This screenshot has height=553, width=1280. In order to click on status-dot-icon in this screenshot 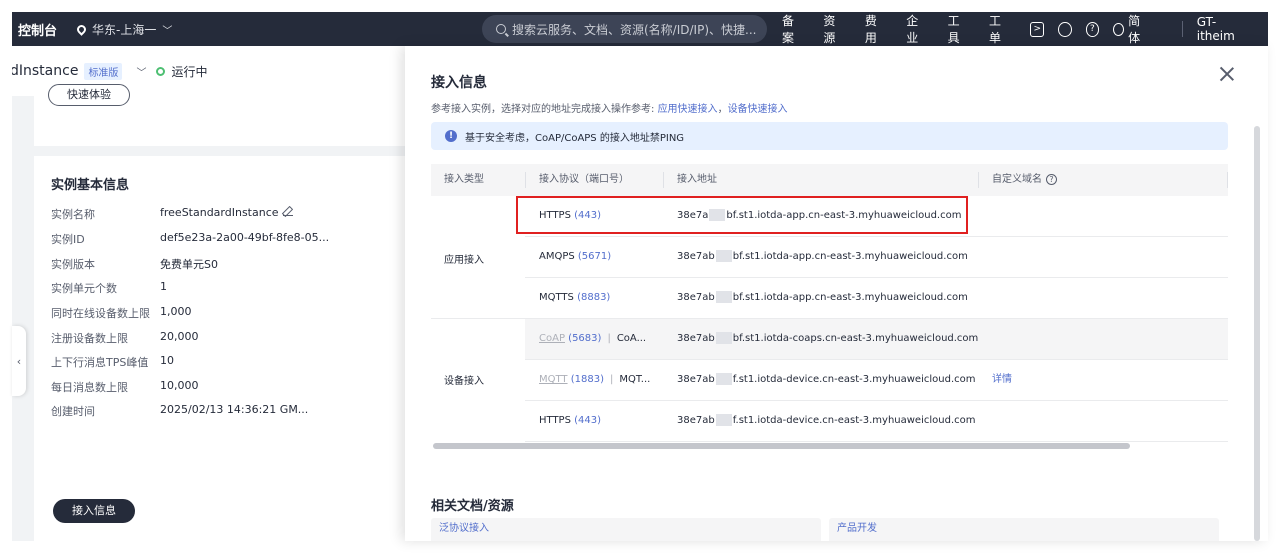, I will do `click(161, 71)`.